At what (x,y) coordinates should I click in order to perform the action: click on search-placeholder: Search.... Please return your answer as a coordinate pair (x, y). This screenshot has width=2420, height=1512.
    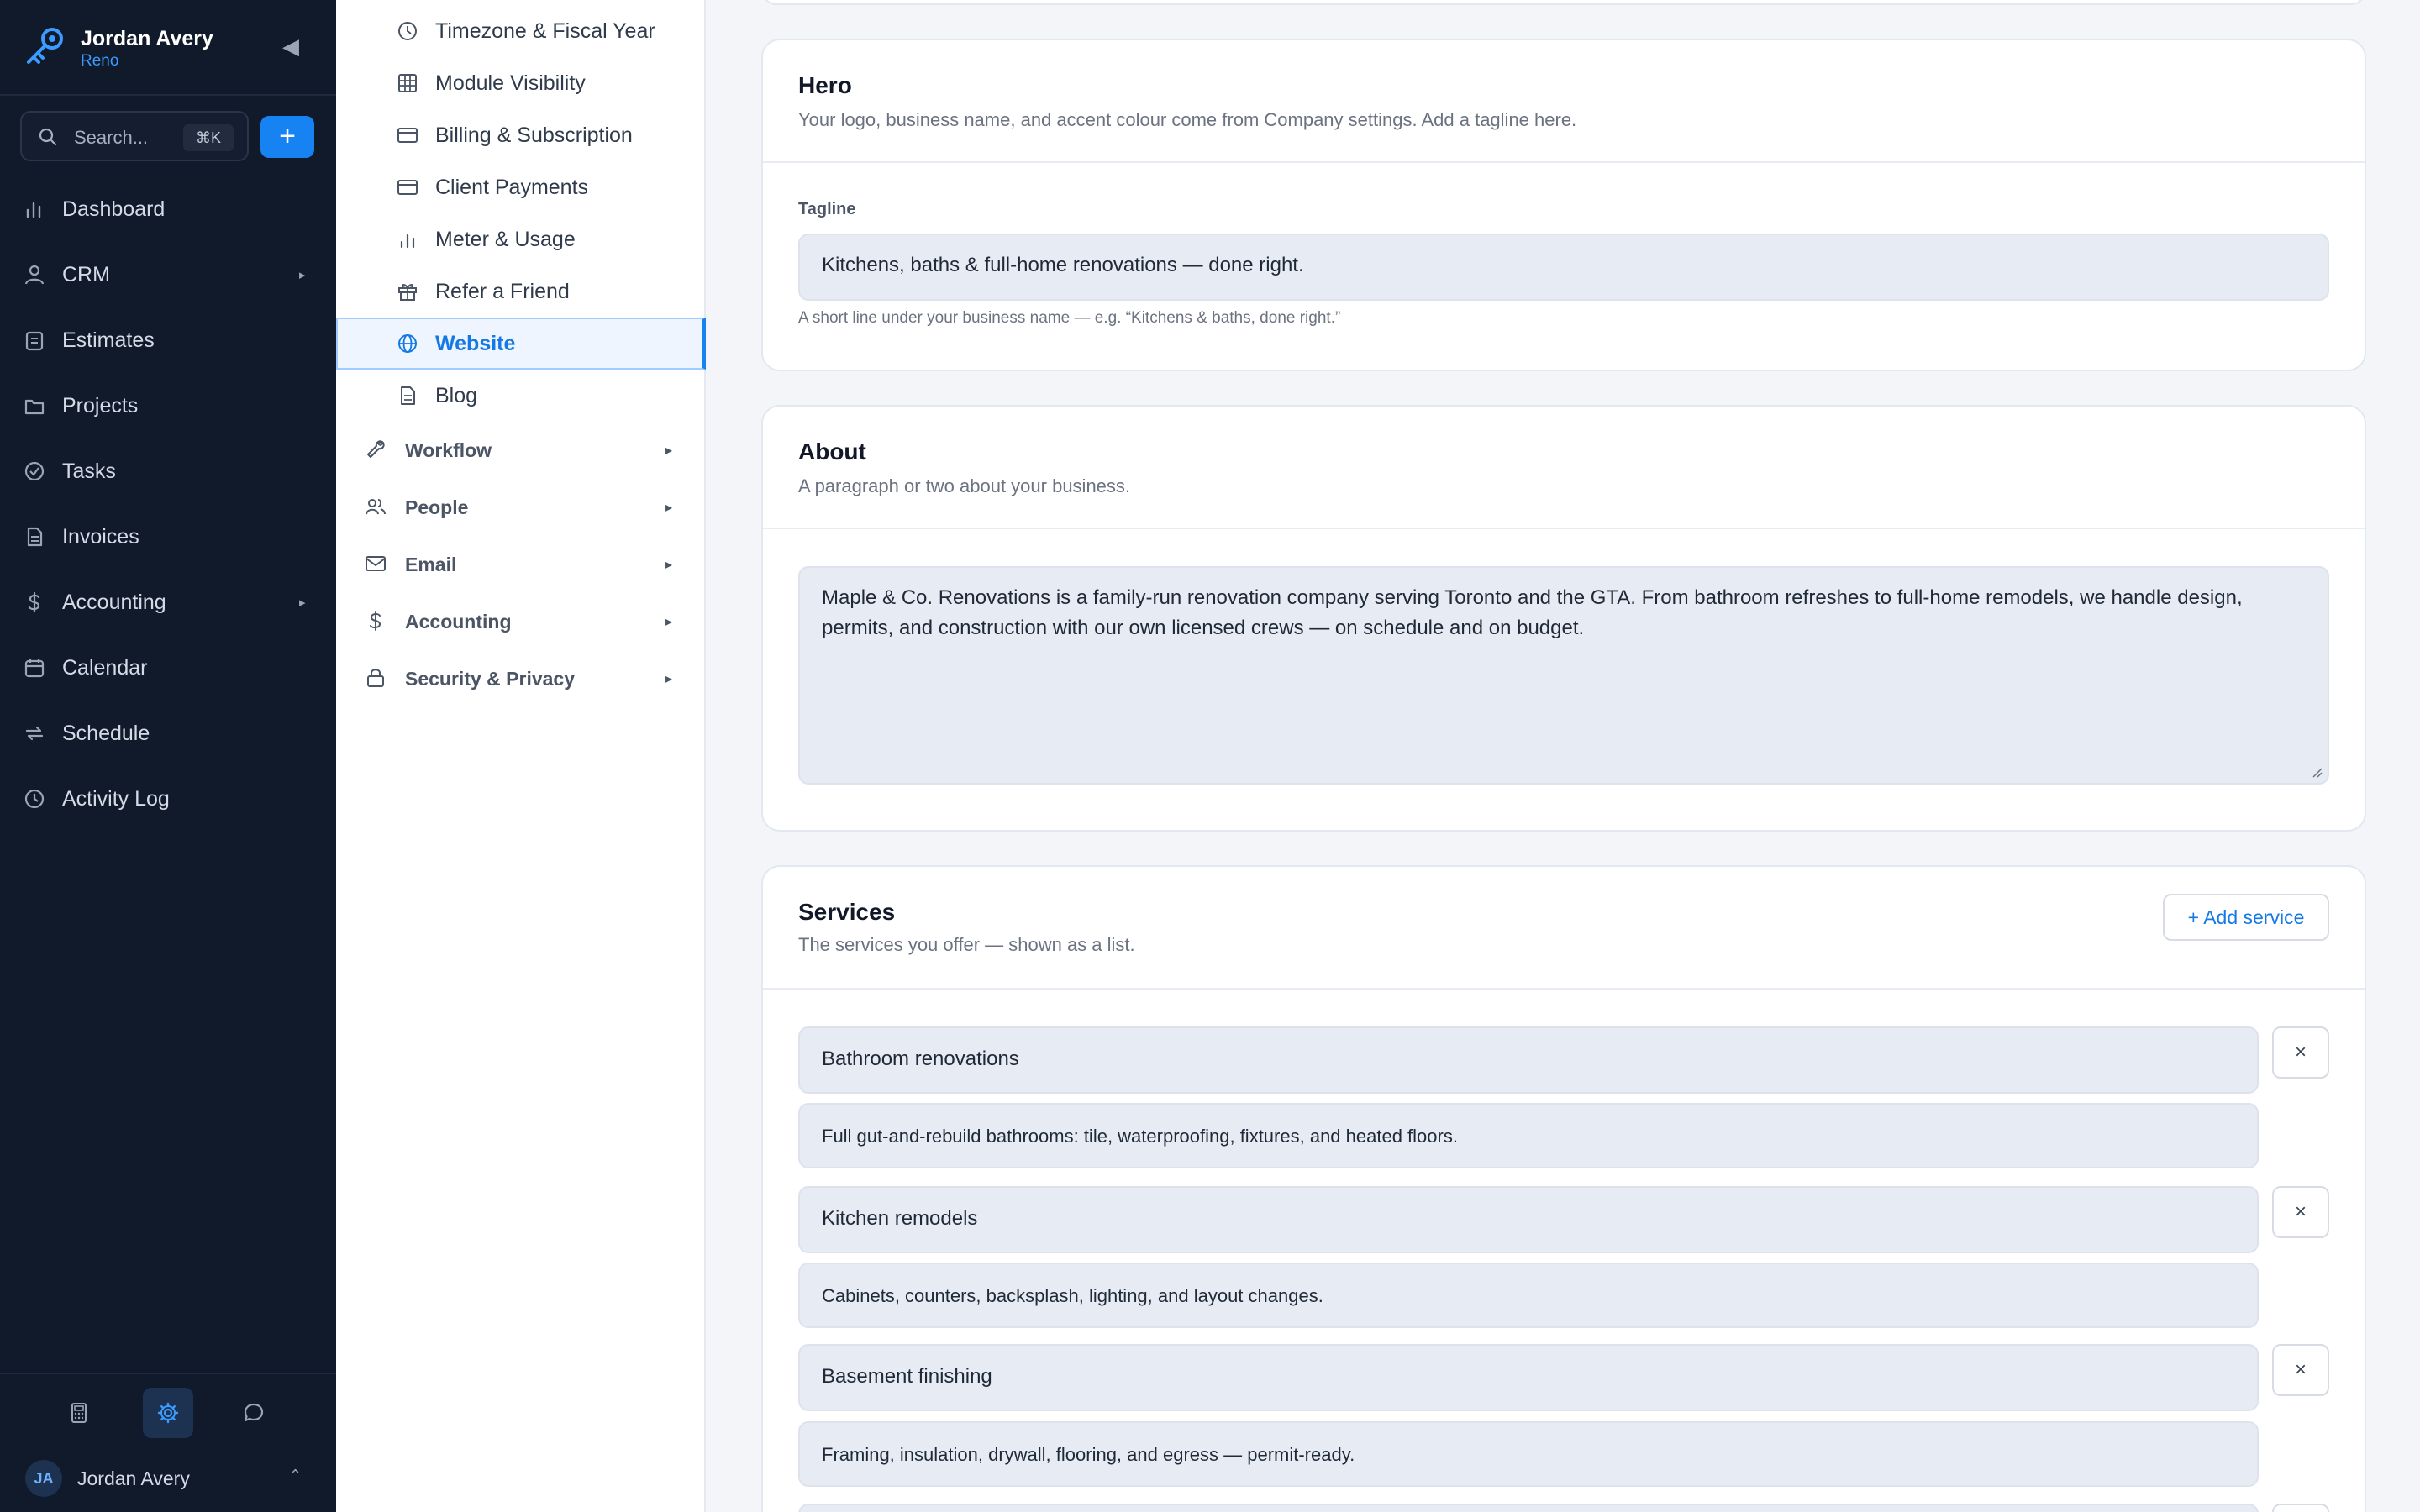
    Looking at the image, I should click on (112, 137).